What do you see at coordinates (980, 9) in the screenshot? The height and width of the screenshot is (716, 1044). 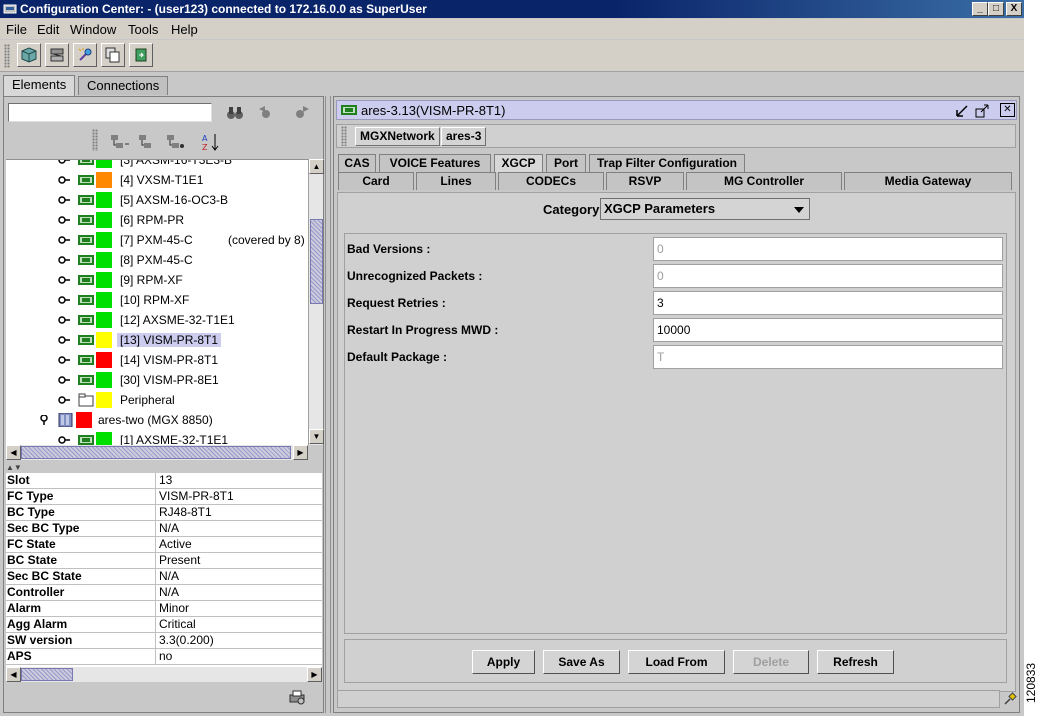 I see `minimize-button: _` at bounding box center [980, 9].